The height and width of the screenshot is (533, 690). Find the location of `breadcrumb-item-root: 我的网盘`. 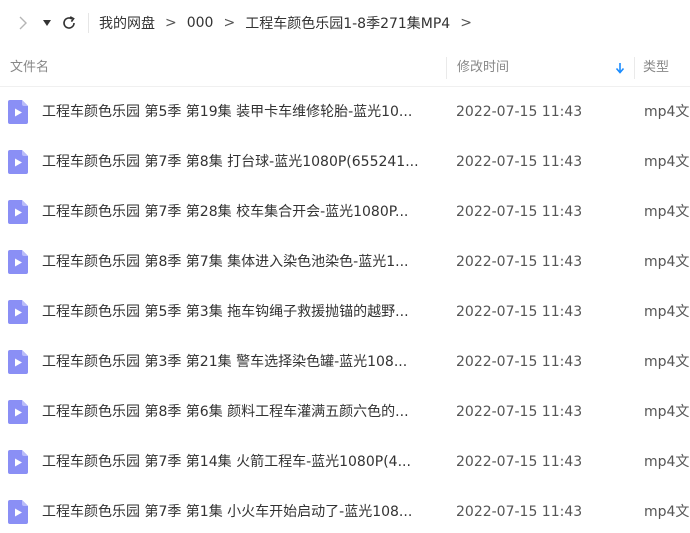

breadcrumb-item-root: 我的网盘 is located at coordinates (127, 23).